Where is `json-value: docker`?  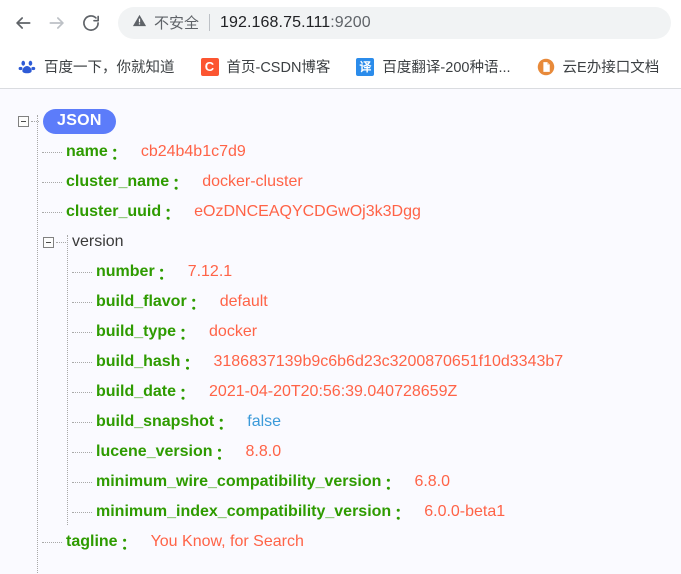 json-value: docker is located at coordinates (233, 331).